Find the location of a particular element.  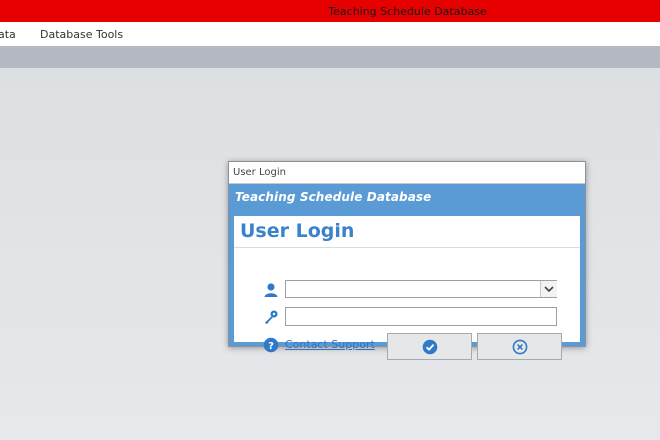

chevron-down-icon is located at coordinates (548, 289).